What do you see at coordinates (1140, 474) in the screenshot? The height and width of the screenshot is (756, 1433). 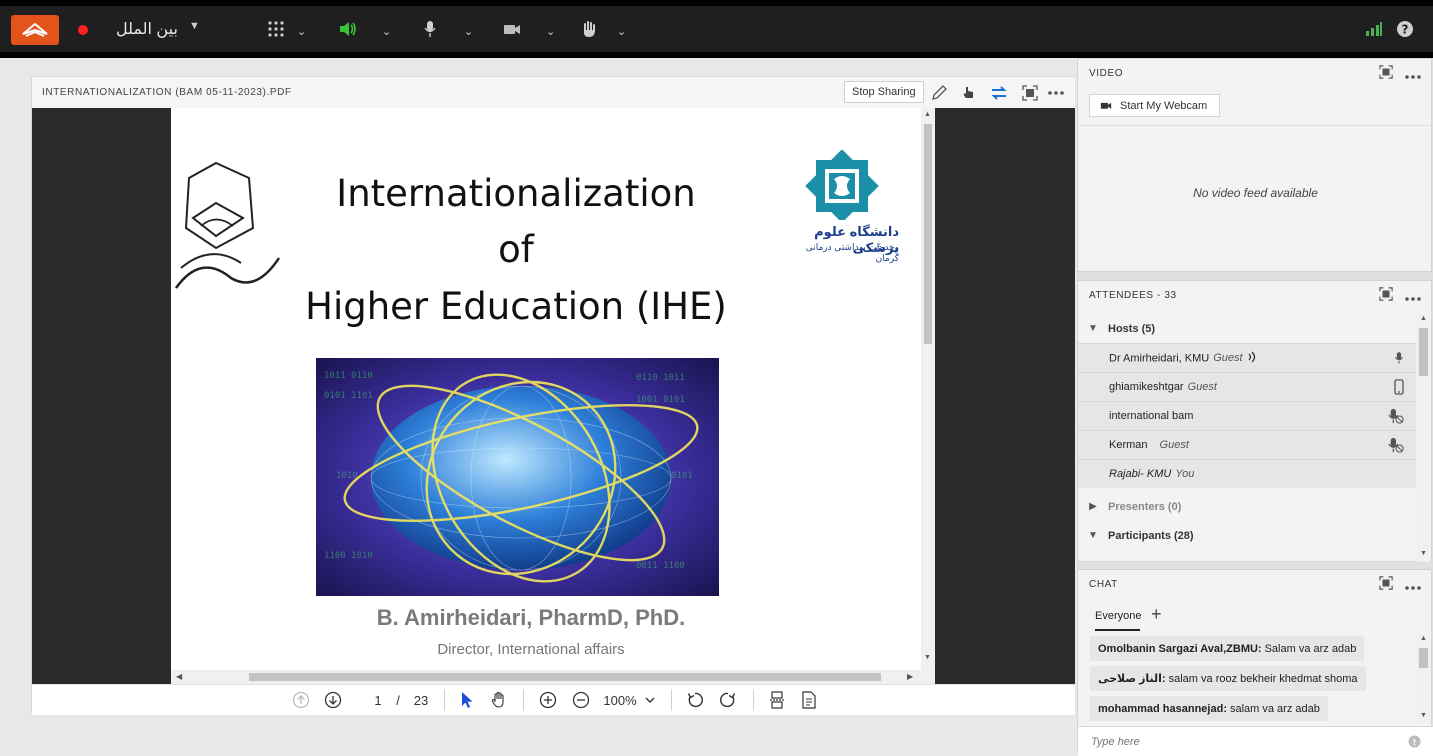 I see `attendee-name: Rajabi- KMU` at bounding box center [1140, 474].